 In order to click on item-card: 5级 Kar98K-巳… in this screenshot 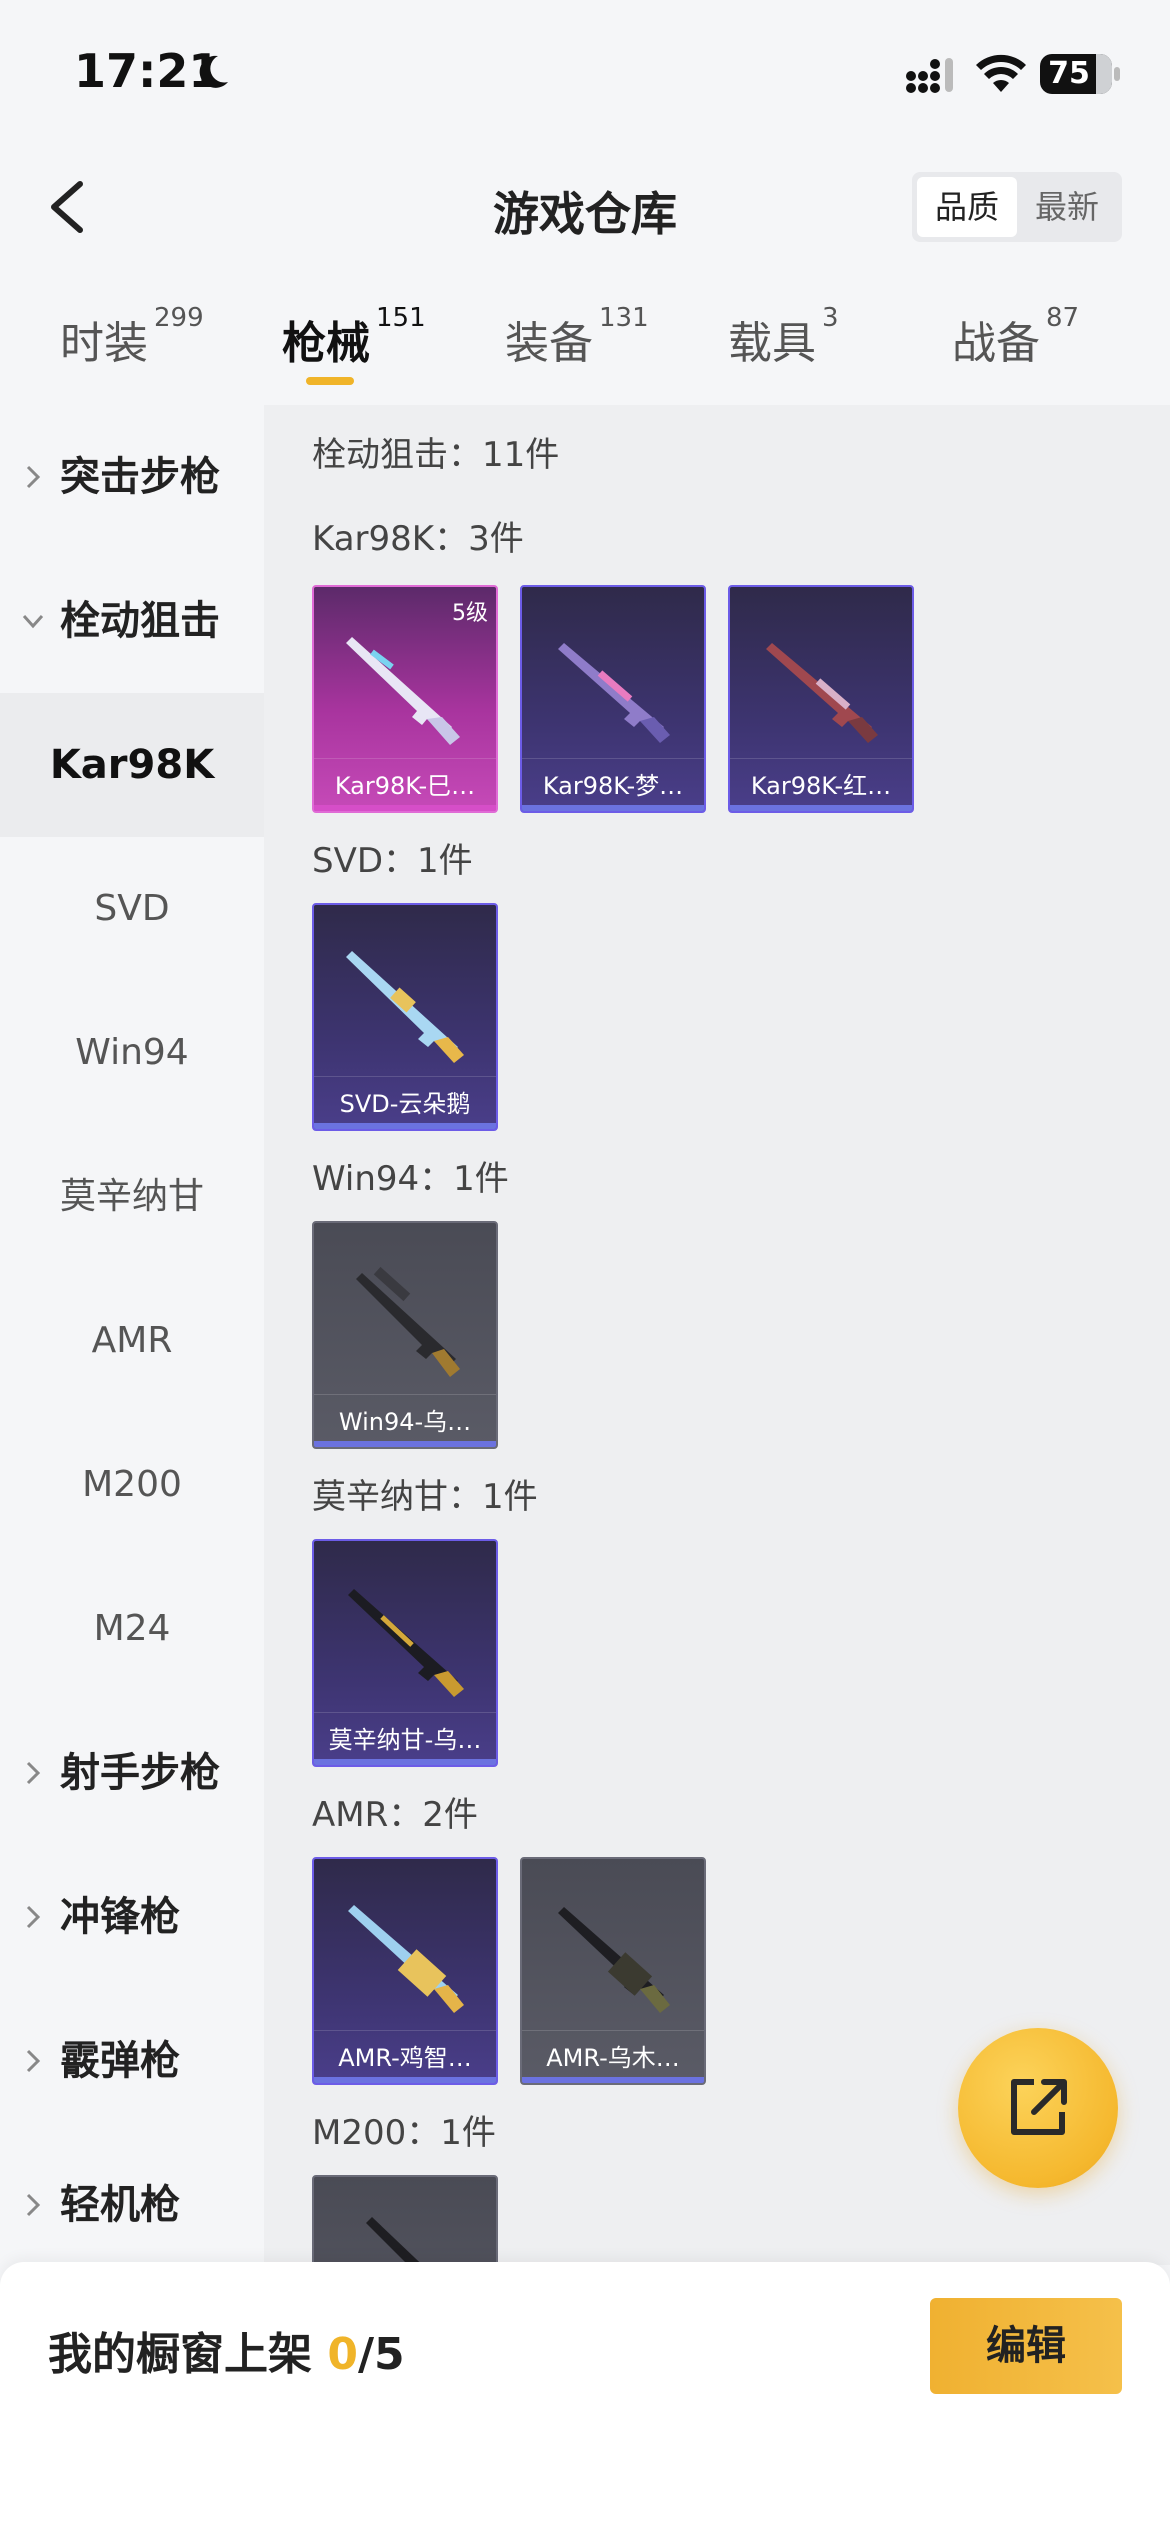, I will do `click(405, 699)`.